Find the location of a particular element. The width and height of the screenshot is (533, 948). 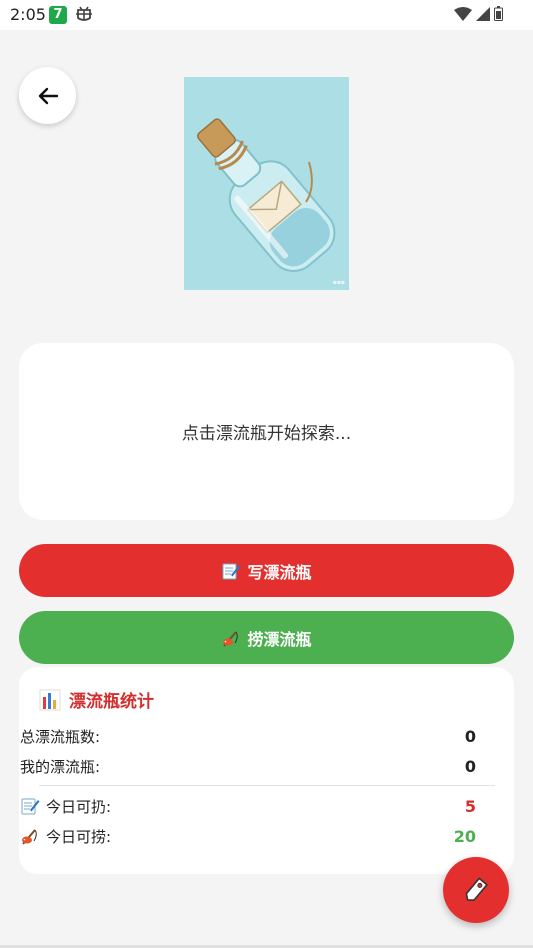

fish-bottle-label: 捞漂流瓶 is located at coordinates (279, 639).